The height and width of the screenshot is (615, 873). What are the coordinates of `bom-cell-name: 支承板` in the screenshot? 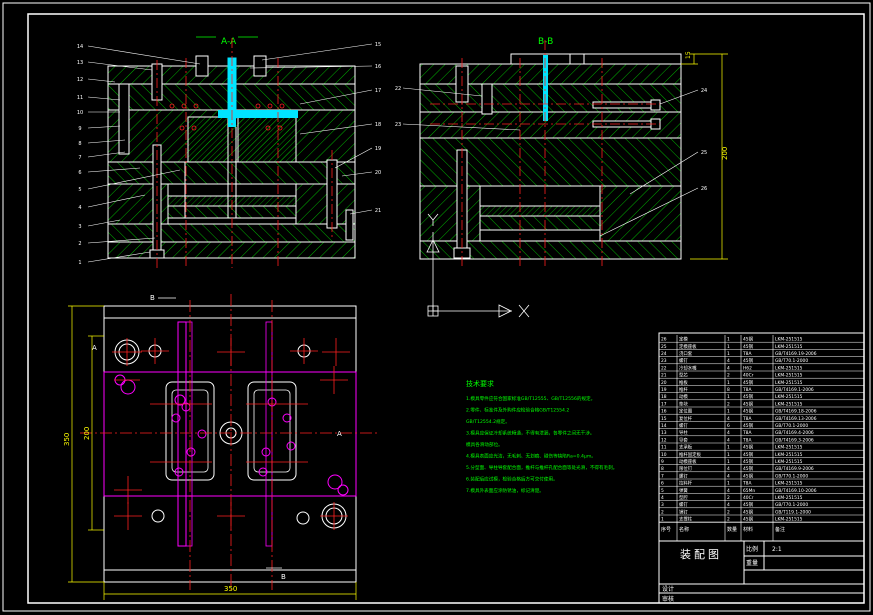 It's located at (686, 447).